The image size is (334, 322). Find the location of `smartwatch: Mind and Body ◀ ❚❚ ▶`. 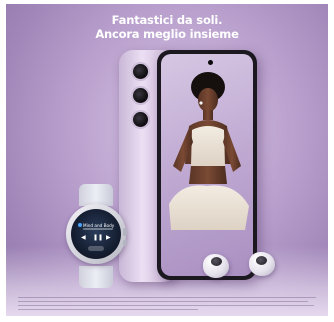

smartwatch: Mind and Body ◀ ❚❚ ▶ is located at coordinates (96, 236).